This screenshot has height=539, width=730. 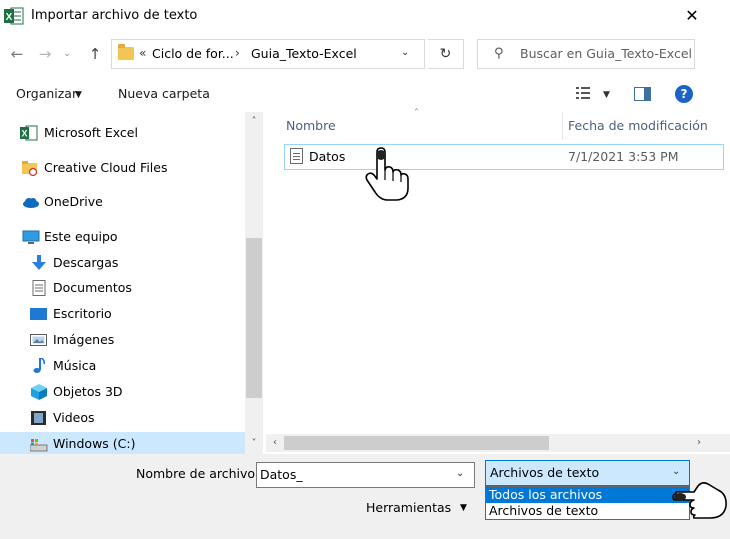 What do you see at coordinates (499, 53) in the screenshot?
I see `search-icon: ⚲` at bounding box center [499, 53].